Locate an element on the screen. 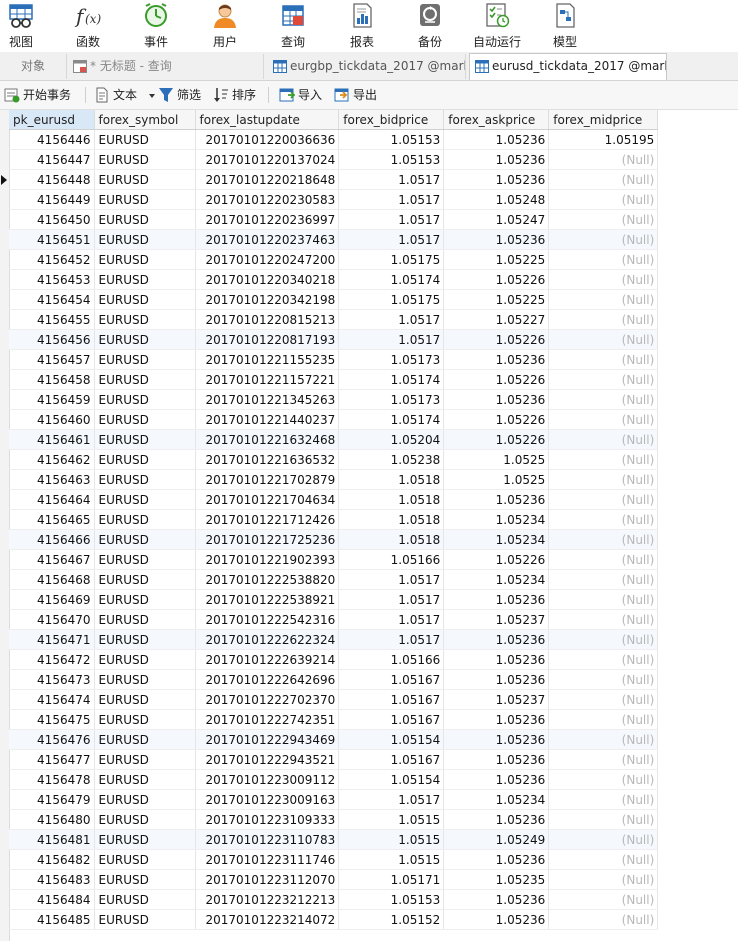  cell-forex-bidprice: 1.05175 is located at coordinates (391, 259).